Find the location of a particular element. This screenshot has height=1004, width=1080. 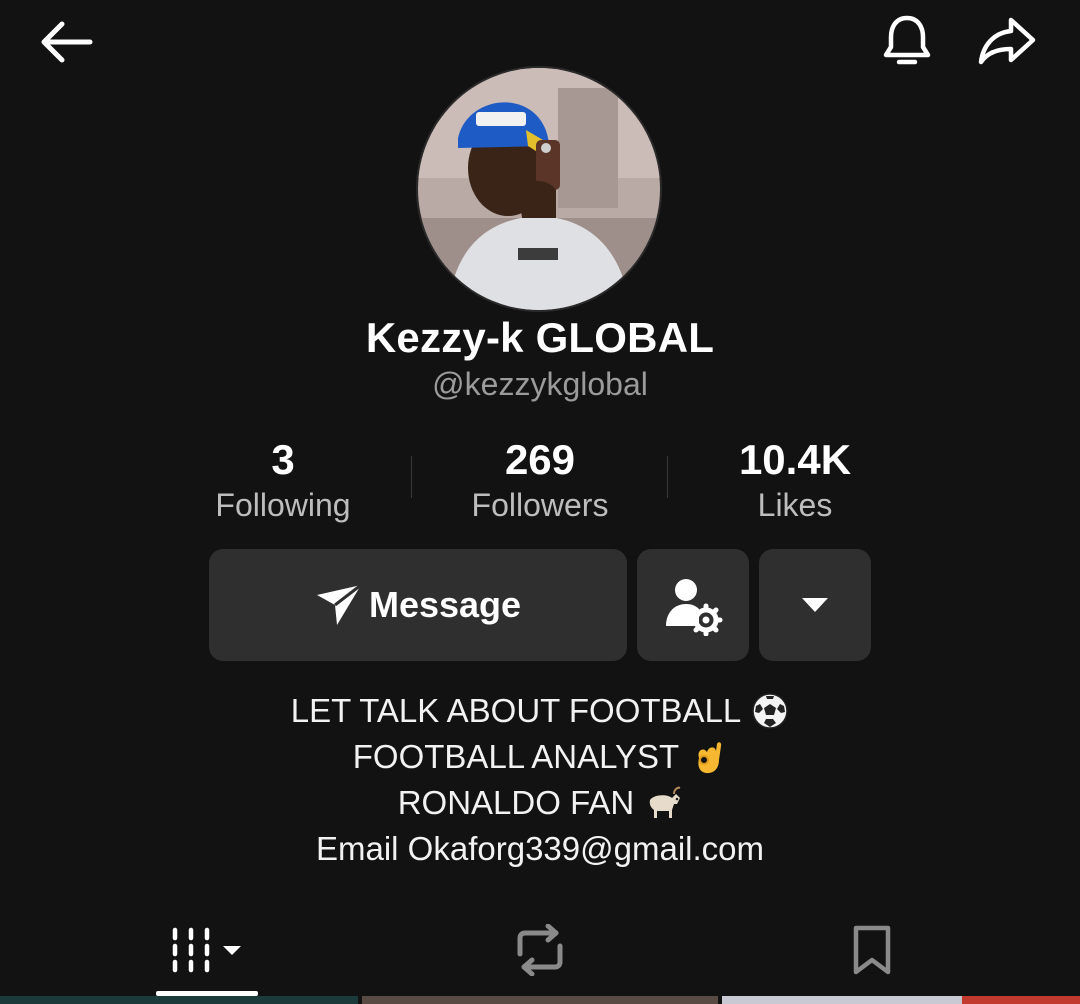

notifications-button is located at coordinates (907, 41).